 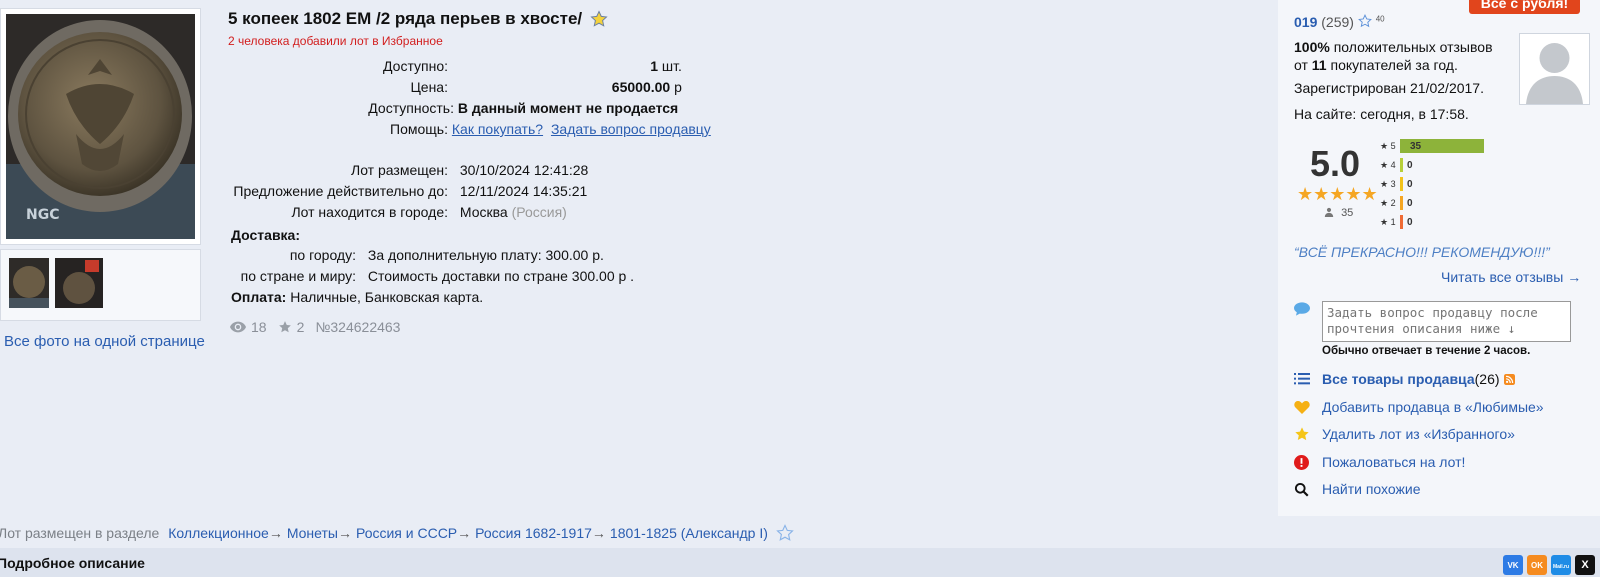 What do you see at coordinates (1426, 351) in the screenshot?
I see `reply-time: Обычно отвечает в течение 2 часов.` at bounding box center [1426, 351].